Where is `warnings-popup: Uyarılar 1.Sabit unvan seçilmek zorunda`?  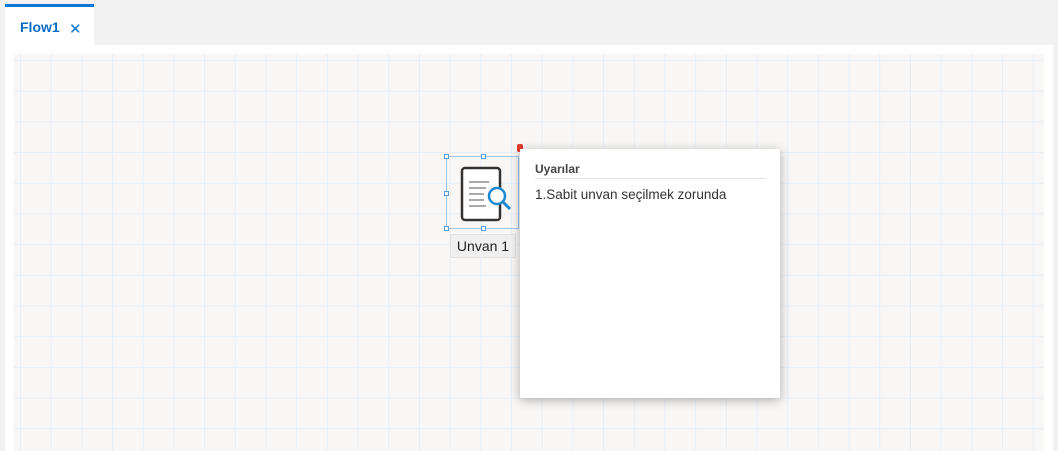 warnings-popup: Uyarılar 1.Sabit unvan seçilmek zorunda is located at coordinates (650, 273).